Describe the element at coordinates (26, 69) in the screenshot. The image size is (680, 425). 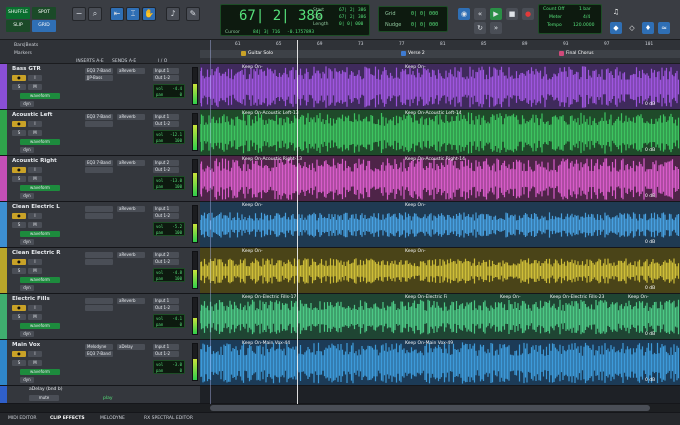
I see `track-name: Bass GTR` at that location.